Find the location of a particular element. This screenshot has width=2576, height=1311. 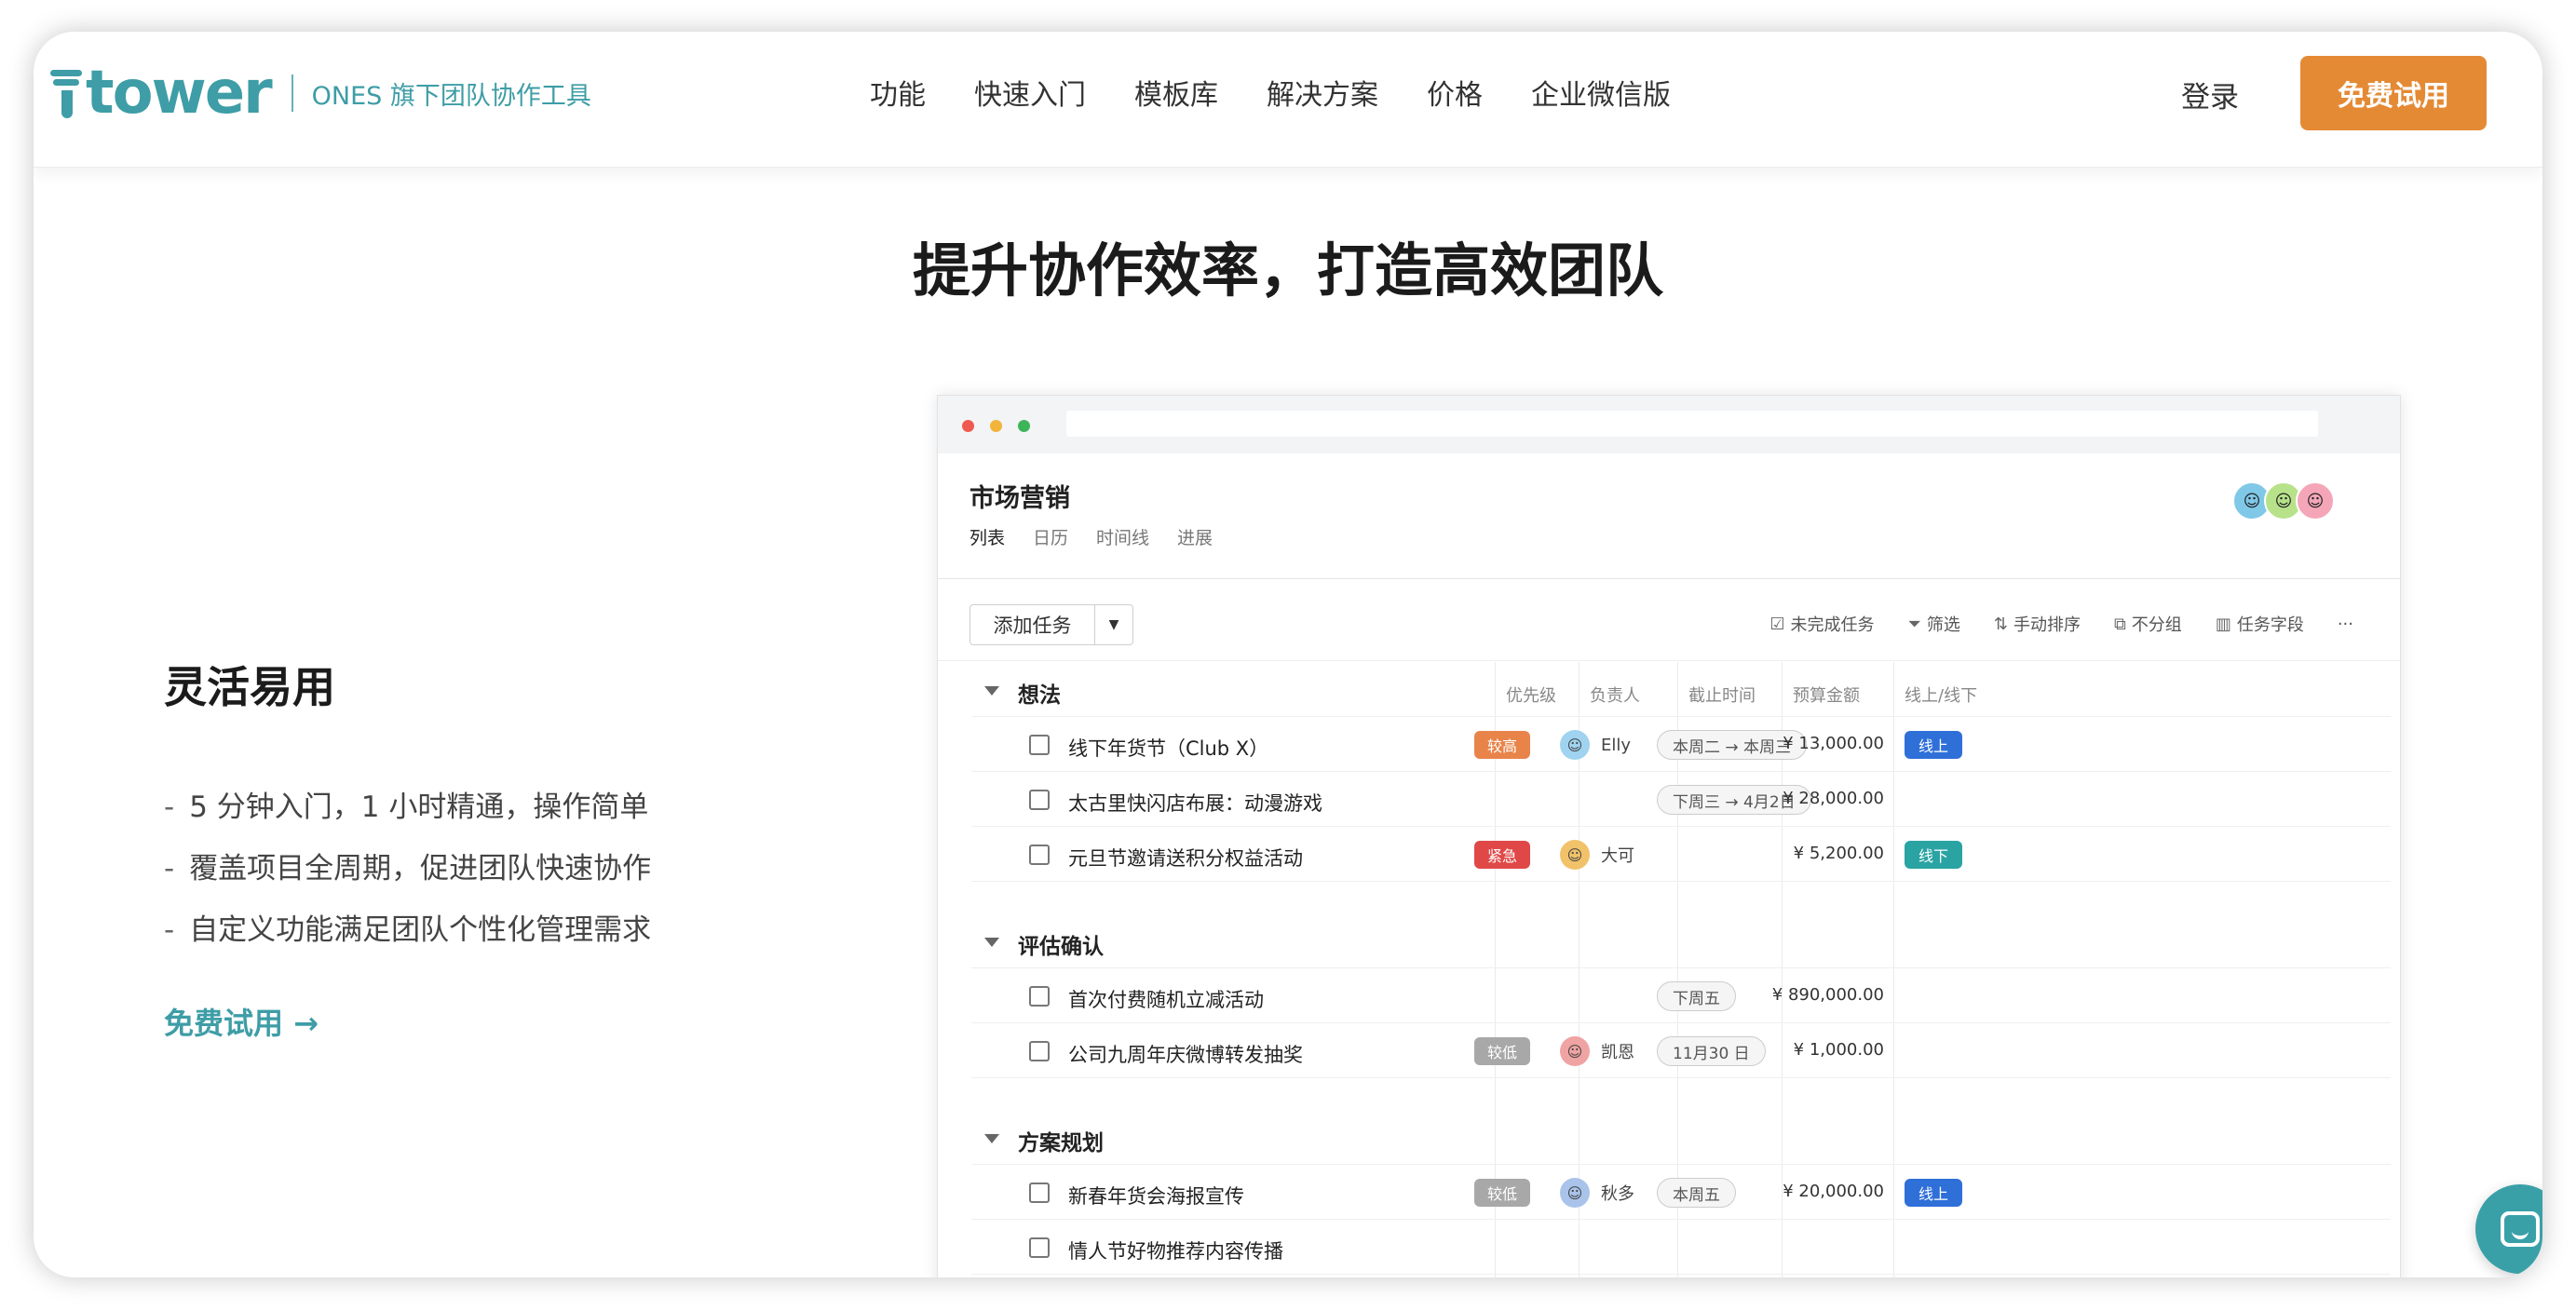

table-row: 公司九周年庆微博转发抽奖 较低 ☺ 凯恩 11月30 日 ¥ 1,000.00 is located at coordinates (1681, 1051).